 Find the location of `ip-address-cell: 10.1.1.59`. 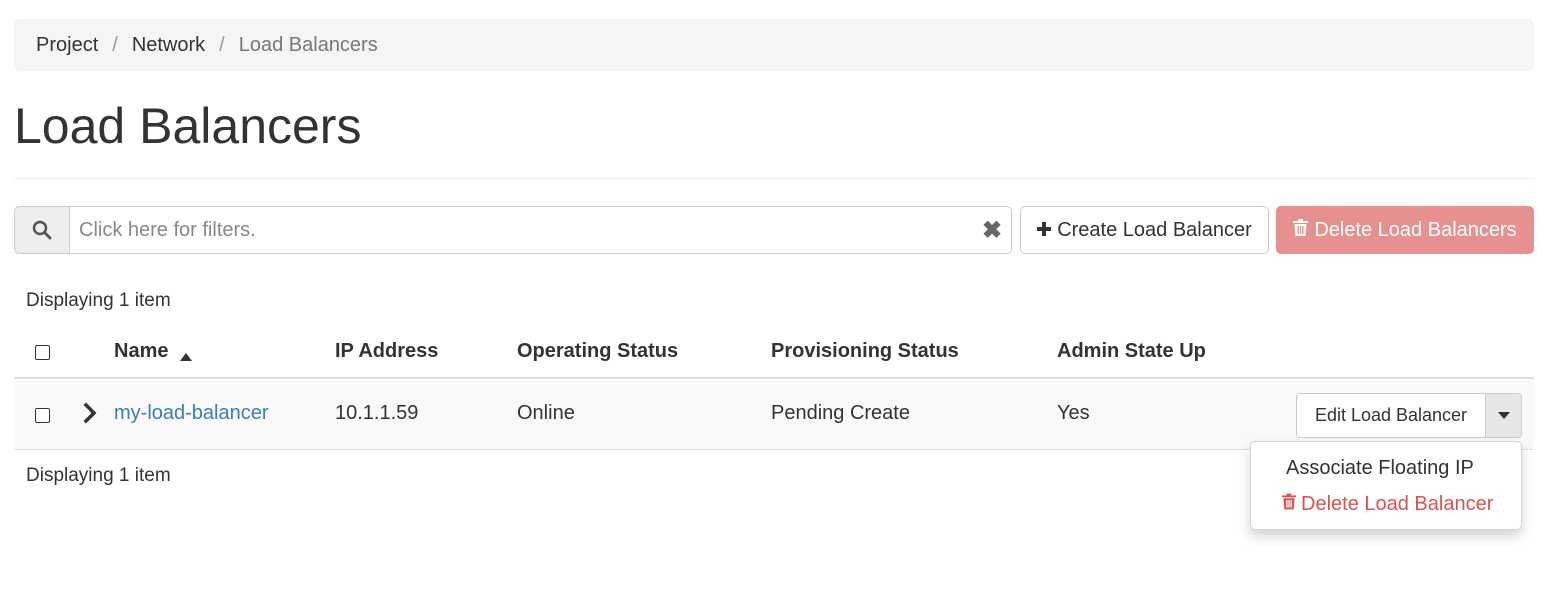

ip-address-cell: 10.1.1.59 is located at coordinates (377, 413).